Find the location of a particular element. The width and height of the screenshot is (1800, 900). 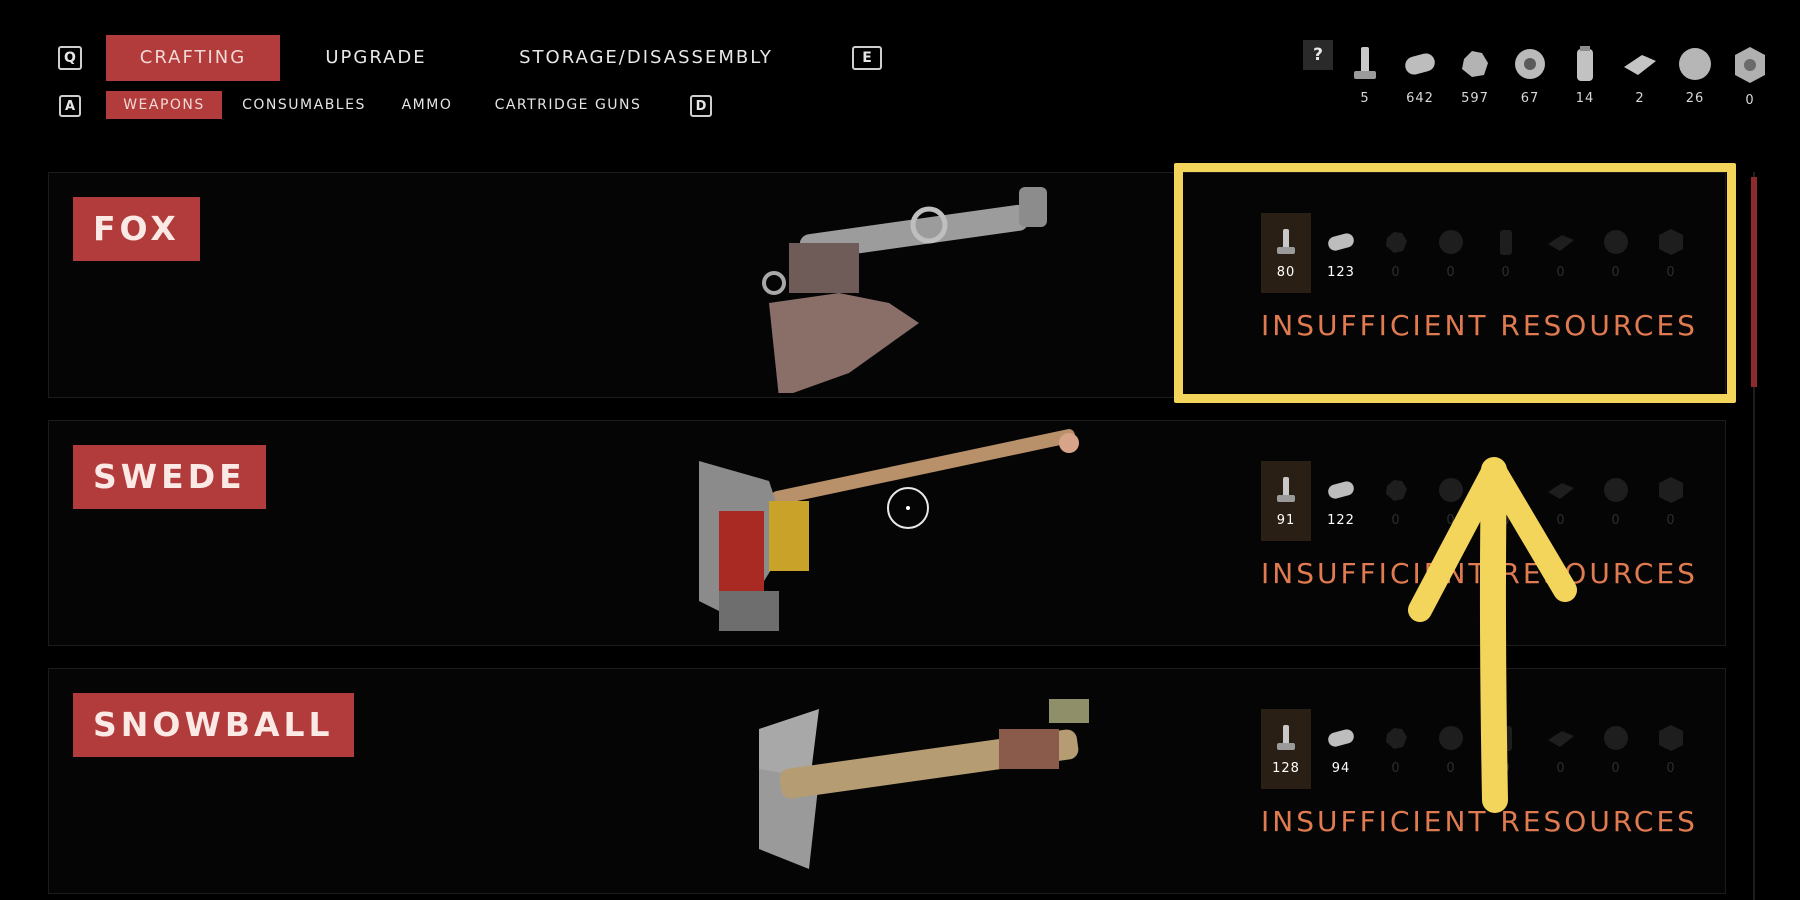

resource-plate: 2 is located at coordinates (1640, 75).